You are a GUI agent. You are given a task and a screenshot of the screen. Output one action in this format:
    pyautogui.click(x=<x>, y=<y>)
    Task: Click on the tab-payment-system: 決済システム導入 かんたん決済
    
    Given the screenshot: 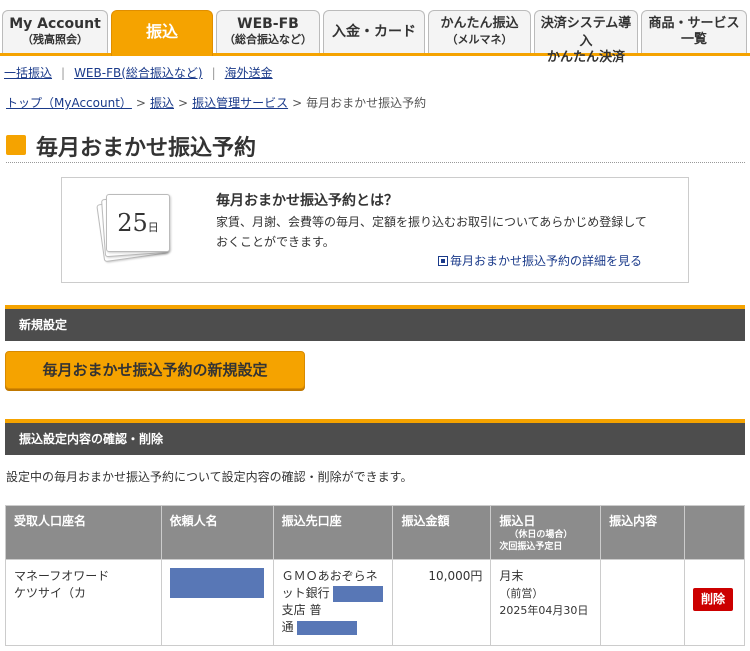 What is the action you would take?
    pyautogui.click(x=586, y=37)
    